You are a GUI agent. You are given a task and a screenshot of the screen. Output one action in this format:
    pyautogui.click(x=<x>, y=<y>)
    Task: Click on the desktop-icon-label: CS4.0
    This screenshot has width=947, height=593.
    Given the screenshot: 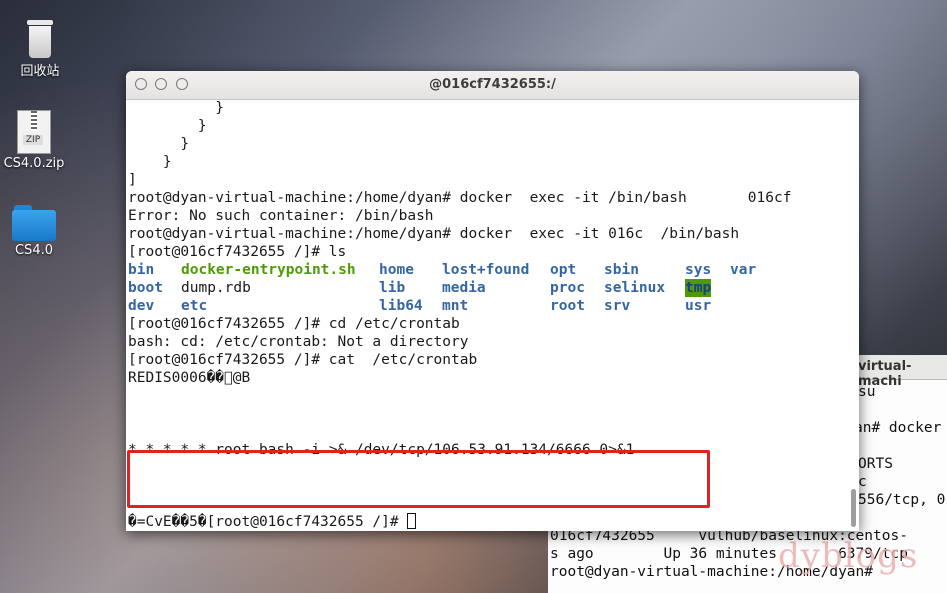 What is the action you would take?
    pyautogui.click(x=33, y=250)
    